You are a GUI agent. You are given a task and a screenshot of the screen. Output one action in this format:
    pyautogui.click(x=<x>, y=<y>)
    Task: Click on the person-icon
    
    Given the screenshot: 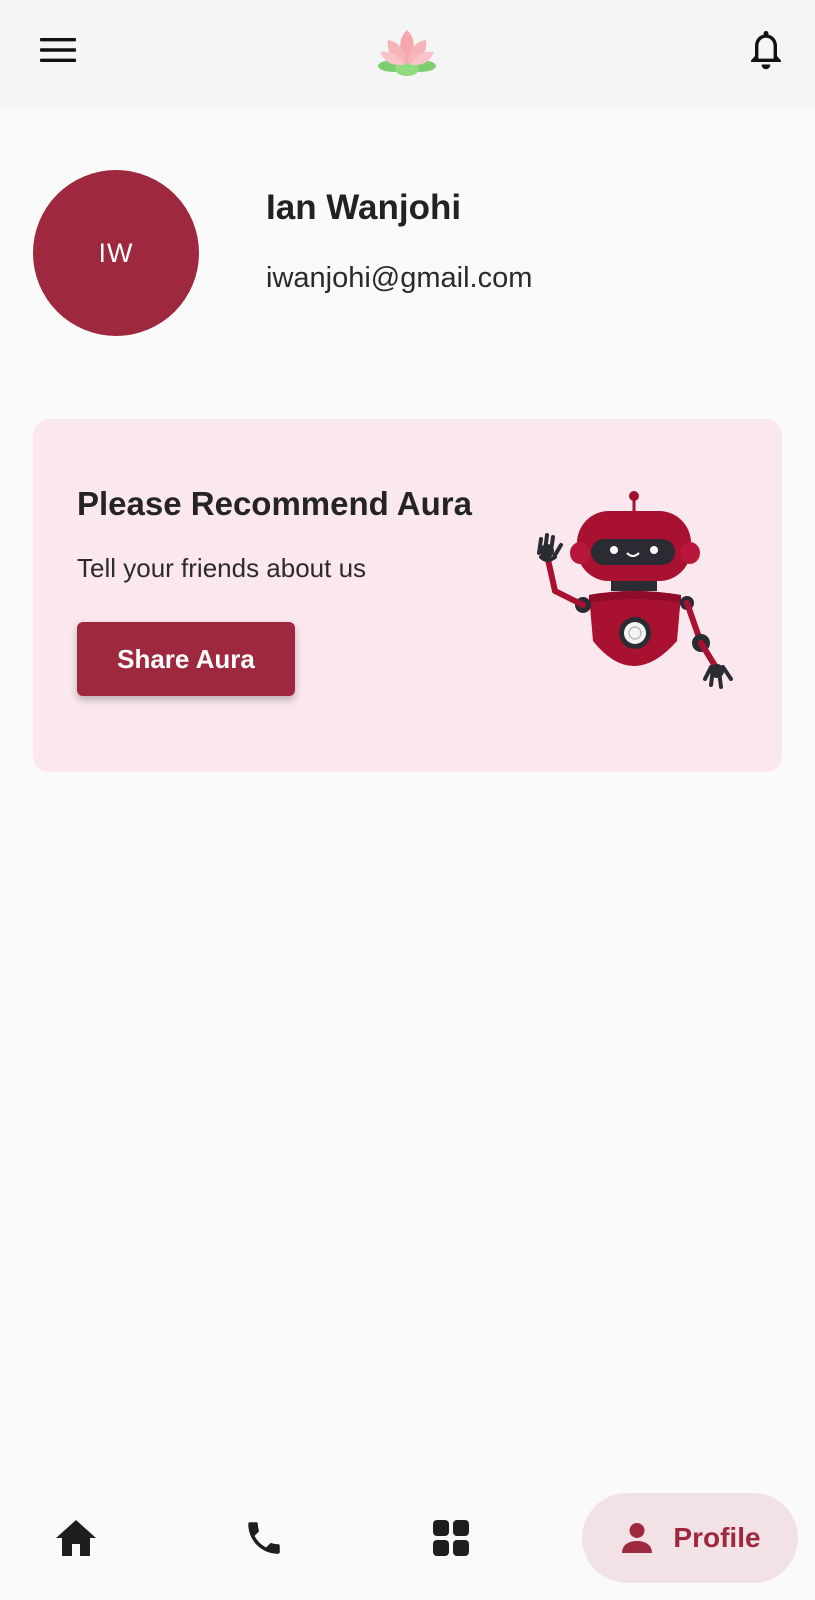 What is the action you would take?
    pyautogui.click(x=637, y=1538)
    